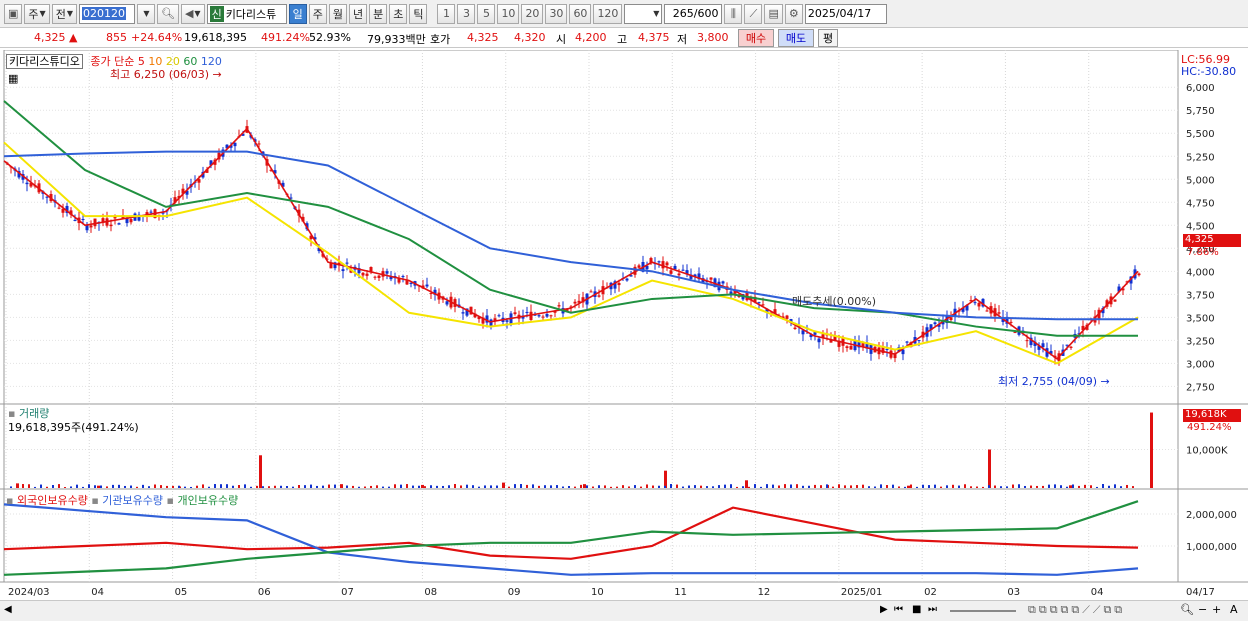 Image resolution: width=1248 pixels, height=621 pixels. What do you see at coordinates (756, 38) in the screenshot?
I see `buy-button: 매수` at bounding box center [756, 38].